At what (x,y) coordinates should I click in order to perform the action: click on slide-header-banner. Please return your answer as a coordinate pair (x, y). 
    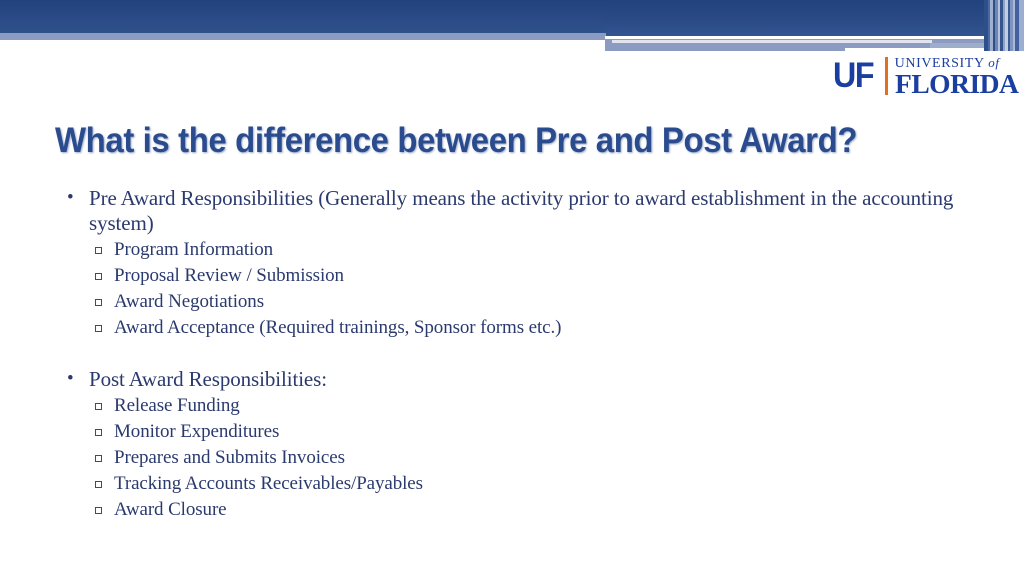
    Looking at the image, I should click on (512, 28).